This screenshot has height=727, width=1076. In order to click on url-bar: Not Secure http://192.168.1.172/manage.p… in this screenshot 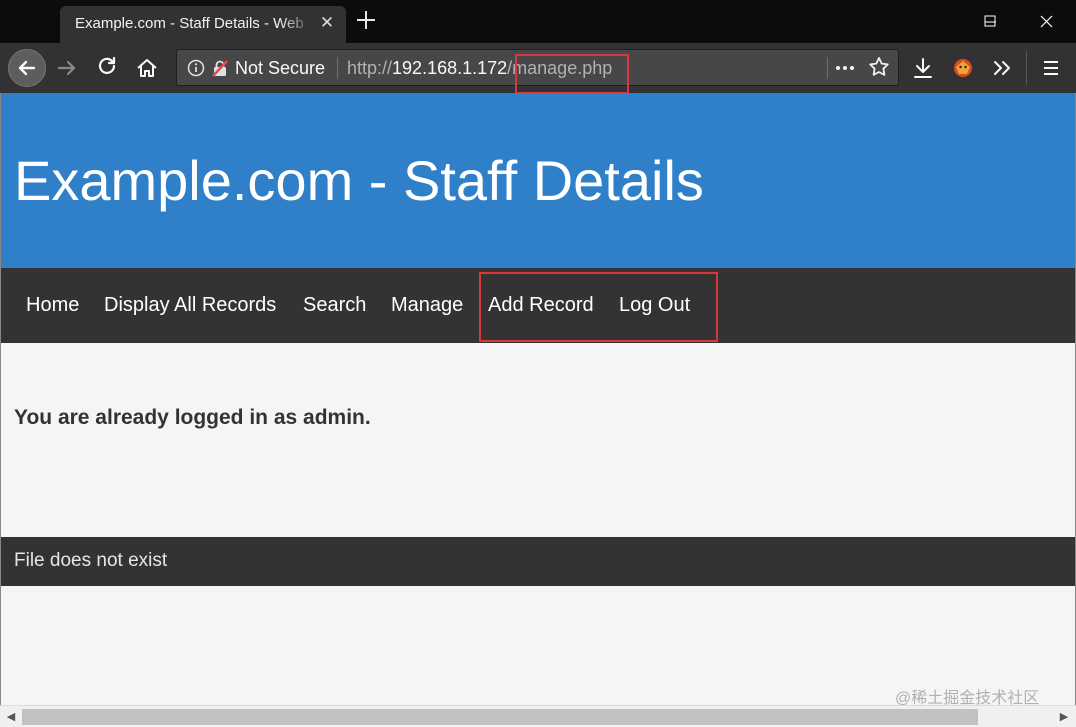, I will do `click(537, 71)`.